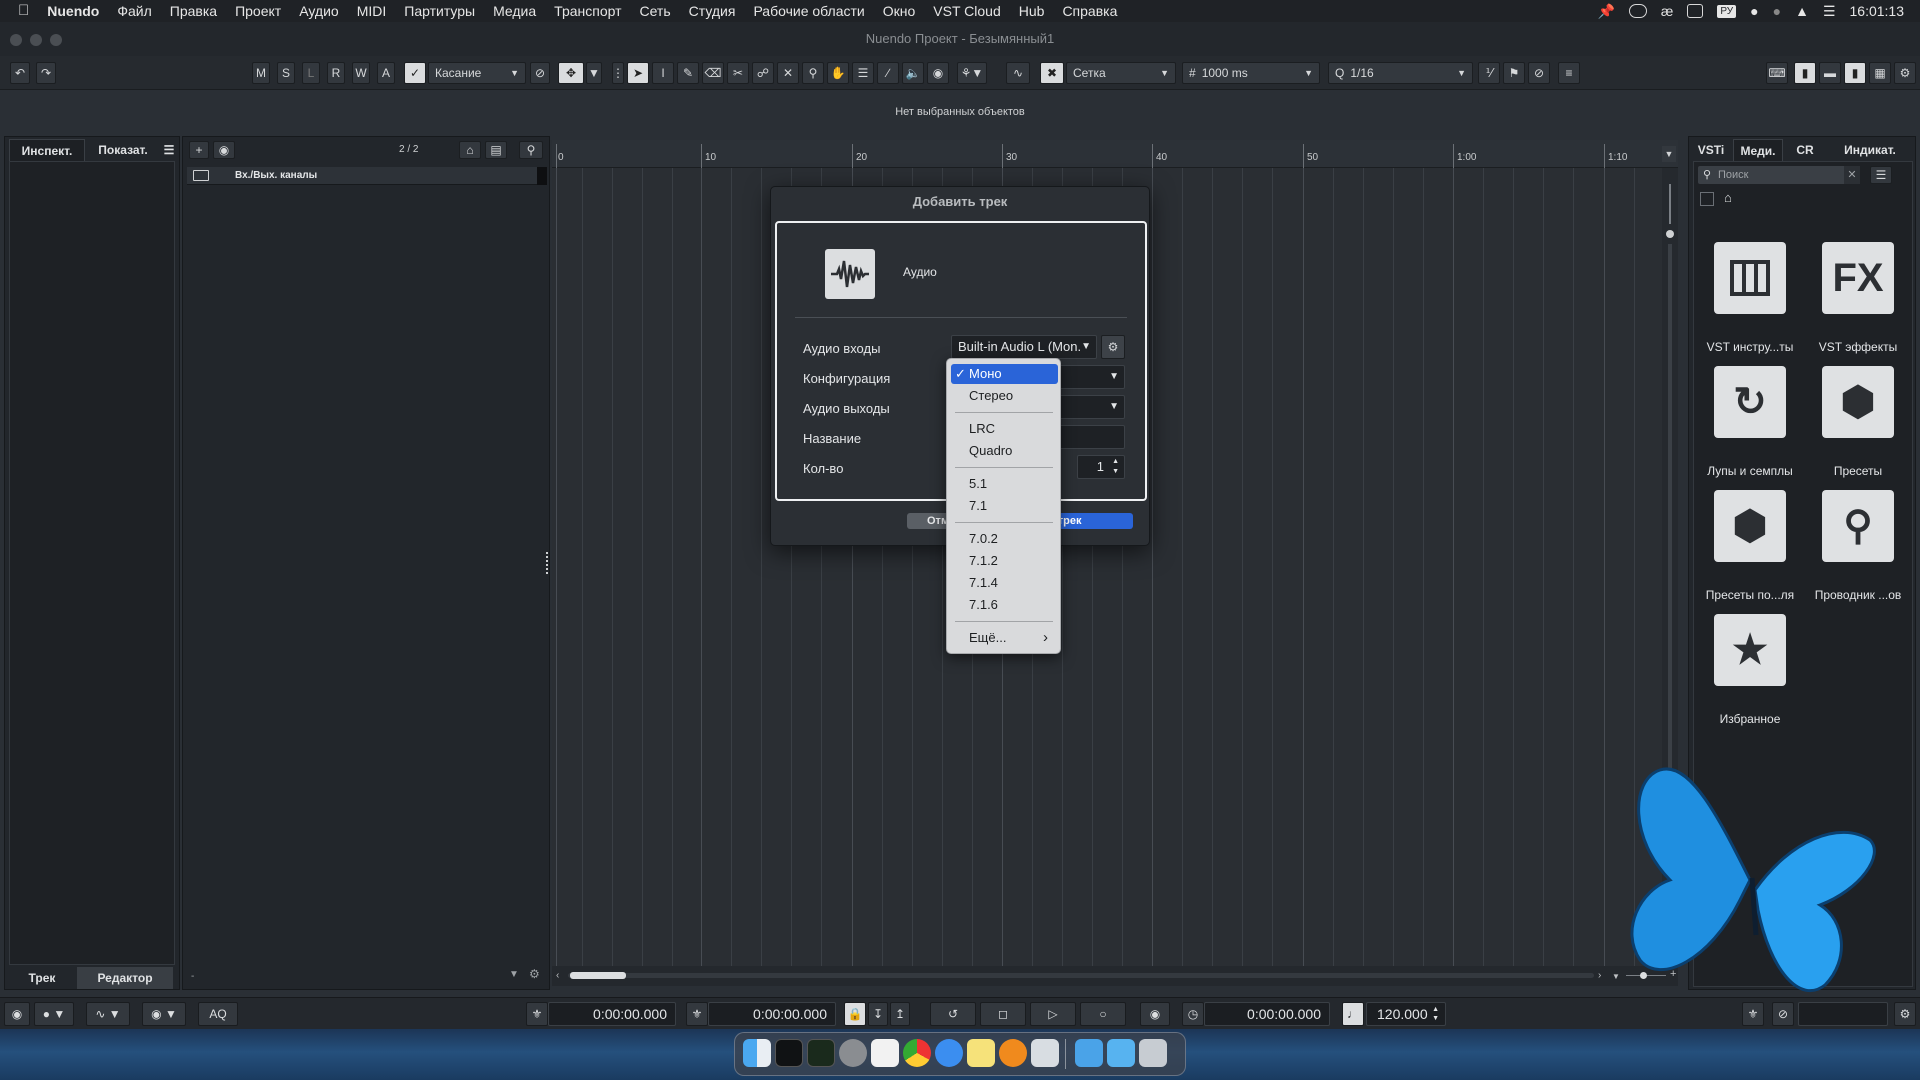  Describe the element at coordinates (1004, 374) in the screenshot. I see `menu-item-mono: ✓ Моно` at that location.